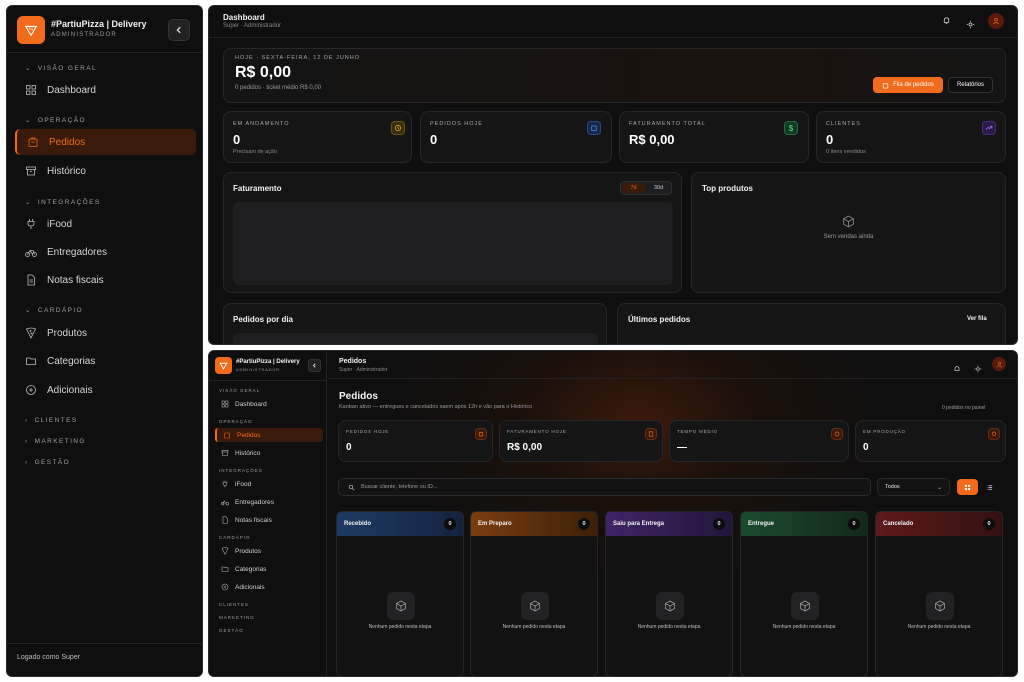  Describe the element at coordinates (525, 447) in the screenshot. I see `stat-value: R$ 0,00` at that location.